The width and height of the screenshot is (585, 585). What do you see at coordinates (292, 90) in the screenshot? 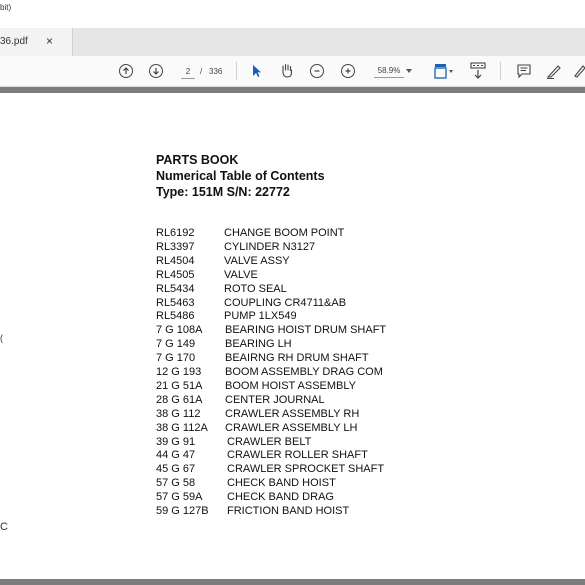
I see `viewer-top-edge` at bounding box center [292, 90].